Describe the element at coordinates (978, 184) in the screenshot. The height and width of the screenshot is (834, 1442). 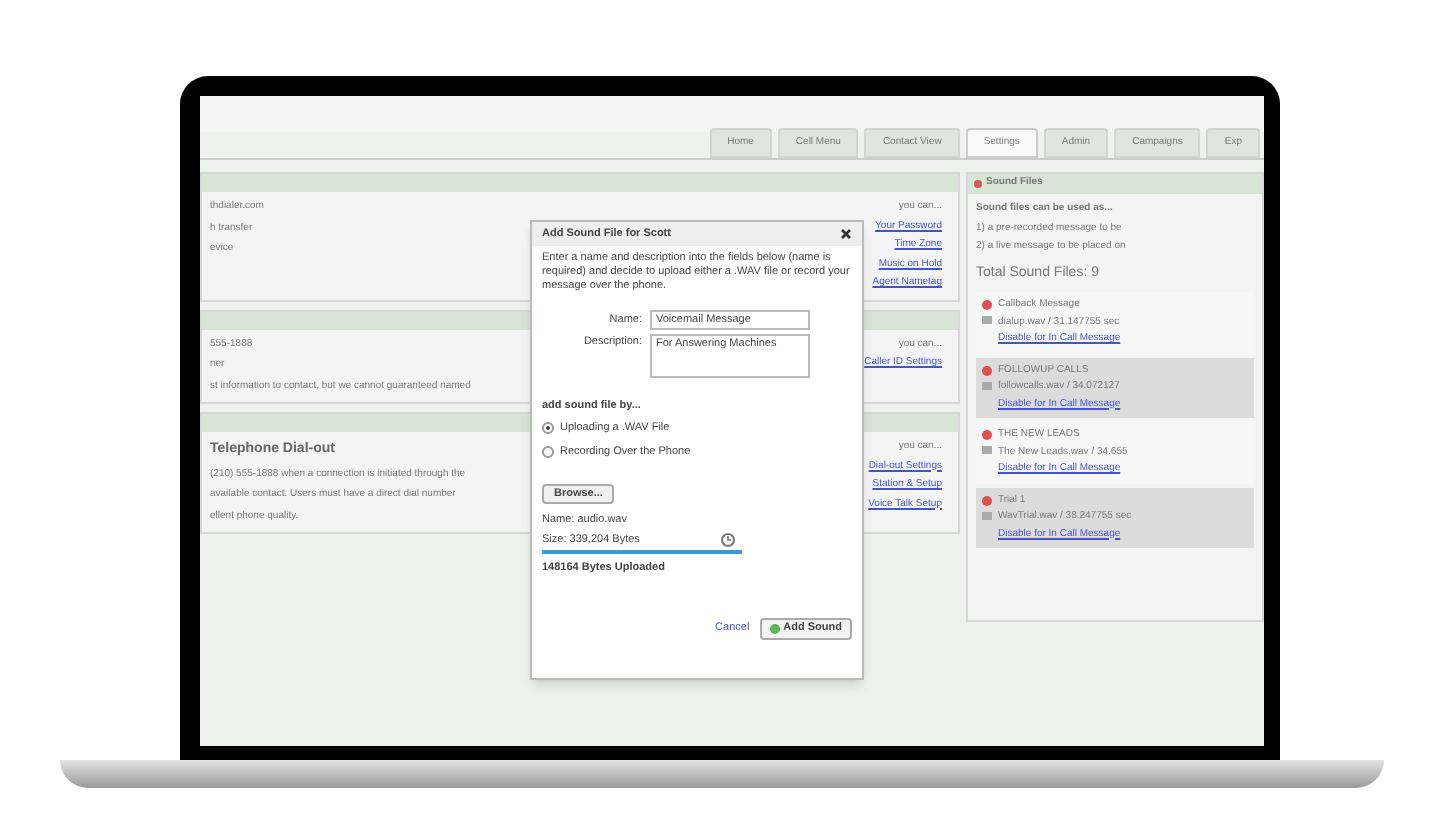
I see `sound-icon` at that location.